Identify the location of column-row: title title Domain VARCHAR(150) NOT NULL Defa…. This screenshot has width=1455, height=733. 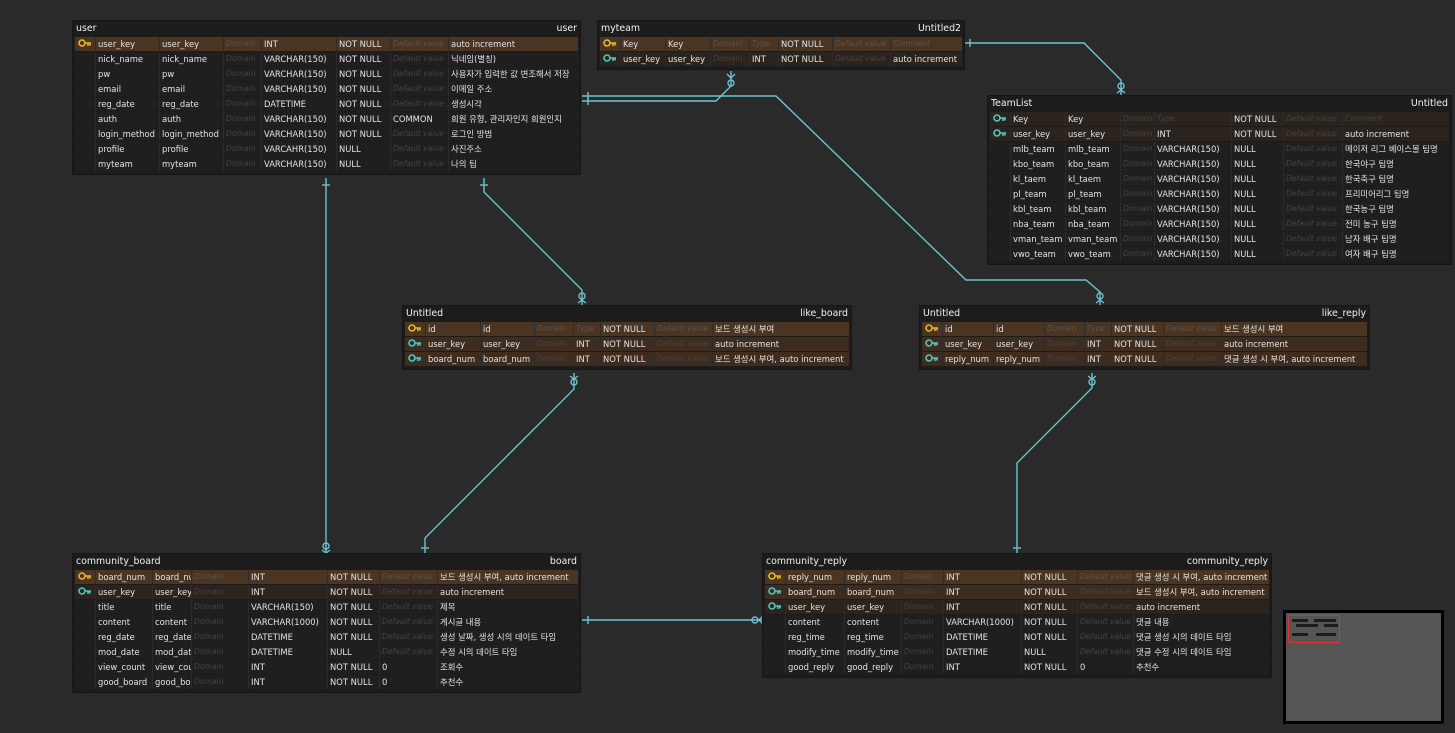
(326, 607).